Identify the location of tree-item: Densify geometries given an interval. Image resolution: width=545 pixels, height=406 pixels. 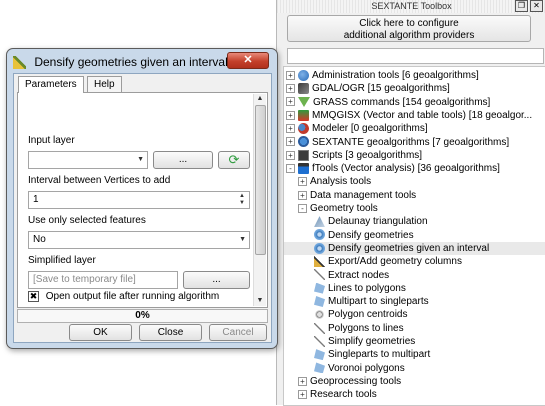
(414, 248).